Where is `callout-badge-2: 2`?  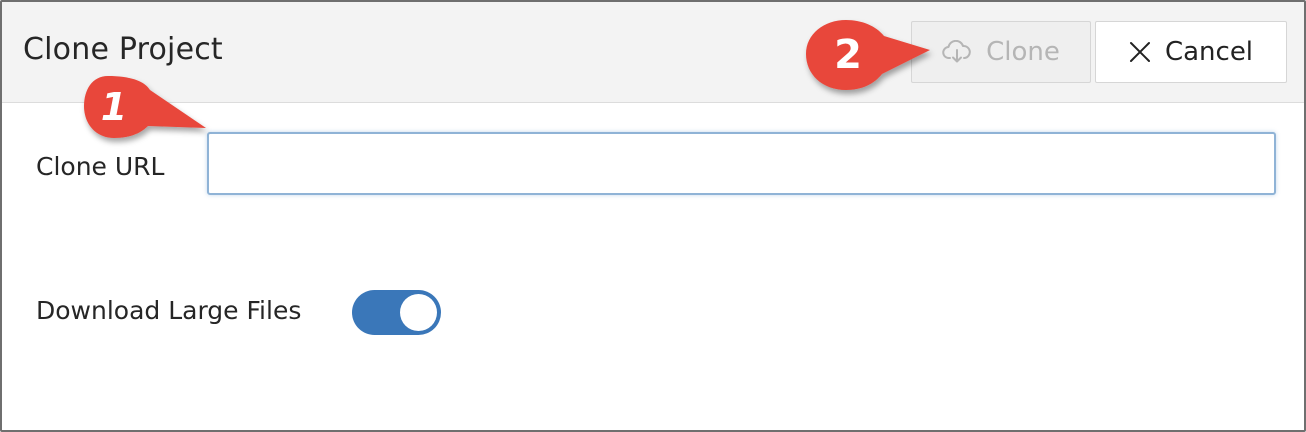
callout-badge-2: 2 is located at coordinates (868, 55).